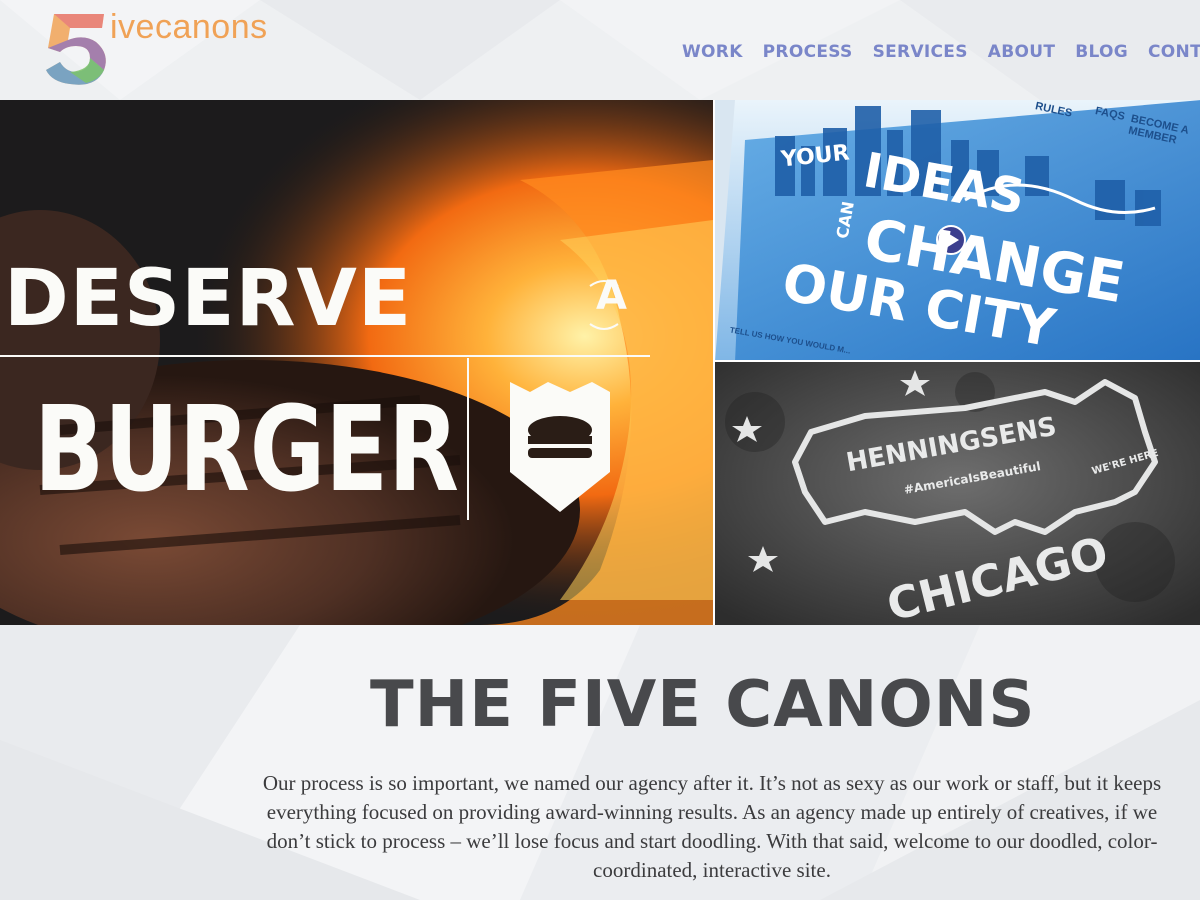  Describe the element at coordinates (1021, 52) in the screenshot. I see `nav-about: ABOUT` at that location.